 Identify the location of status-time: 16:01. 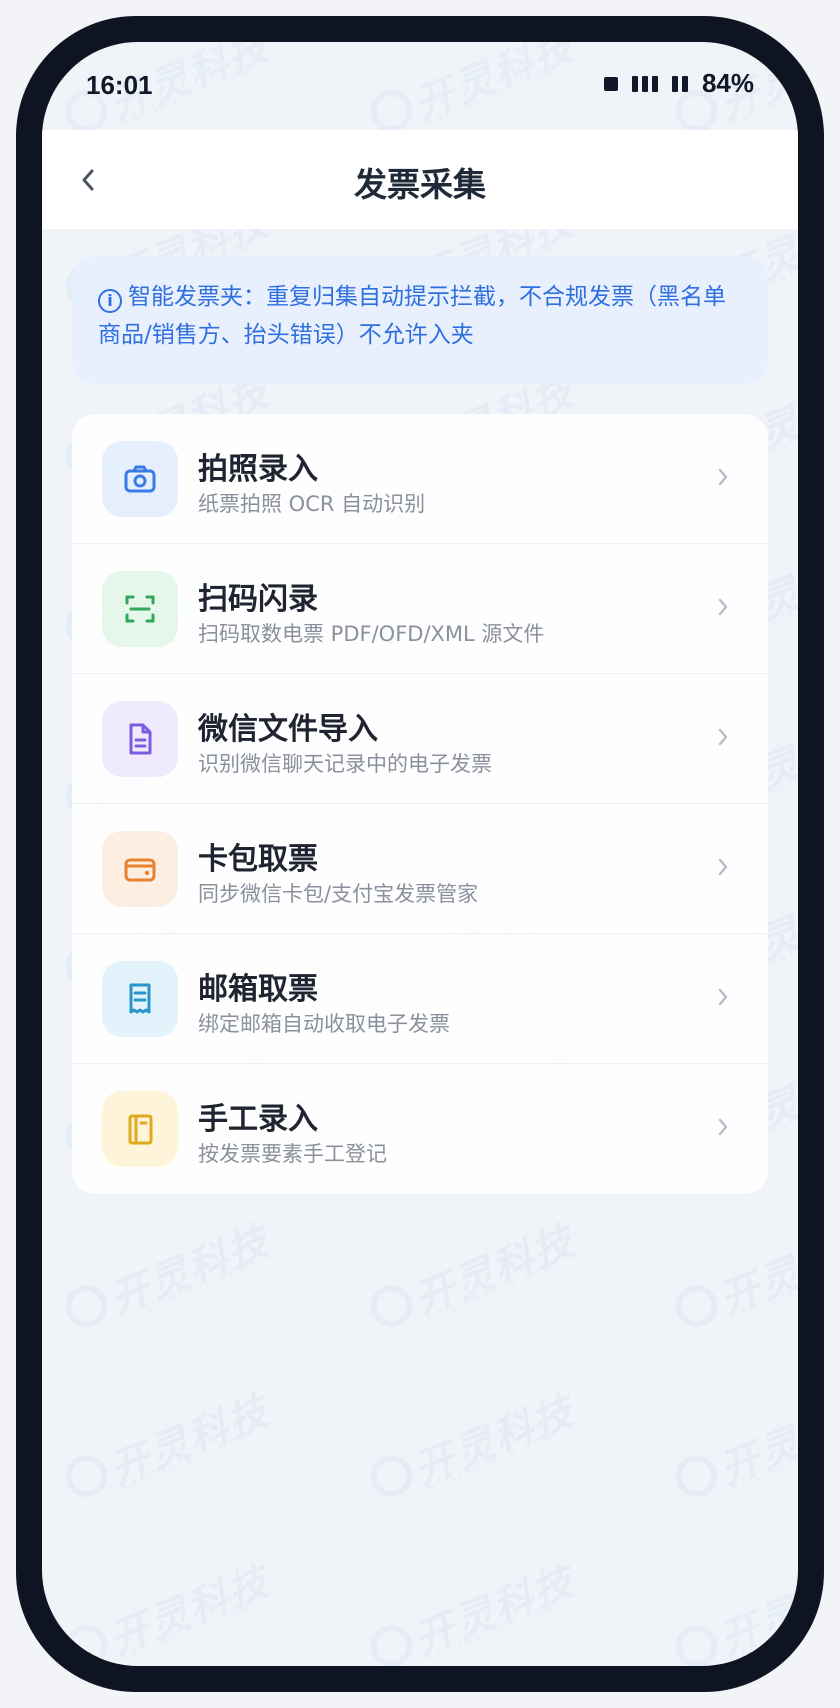
(119, 85).